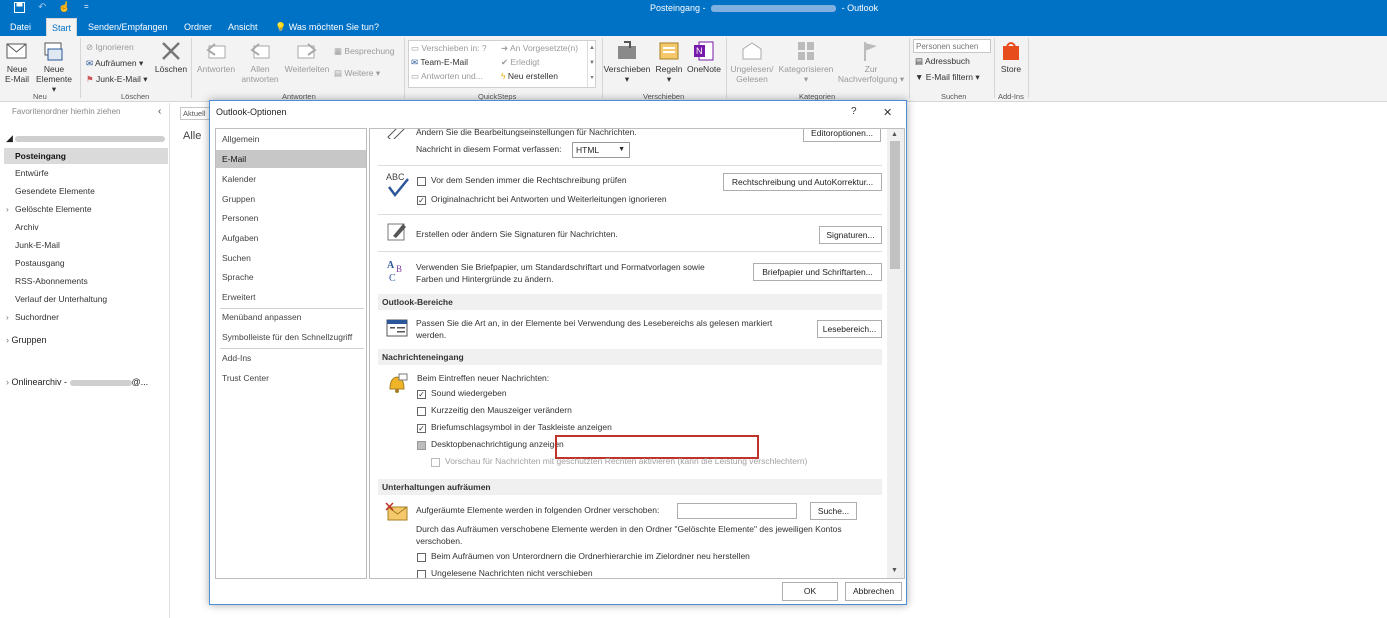  Describe the element at coordinates (752, 62) in the screenshot. I see `unread-read-button: Ungelesen/ Gelesen` at that location.